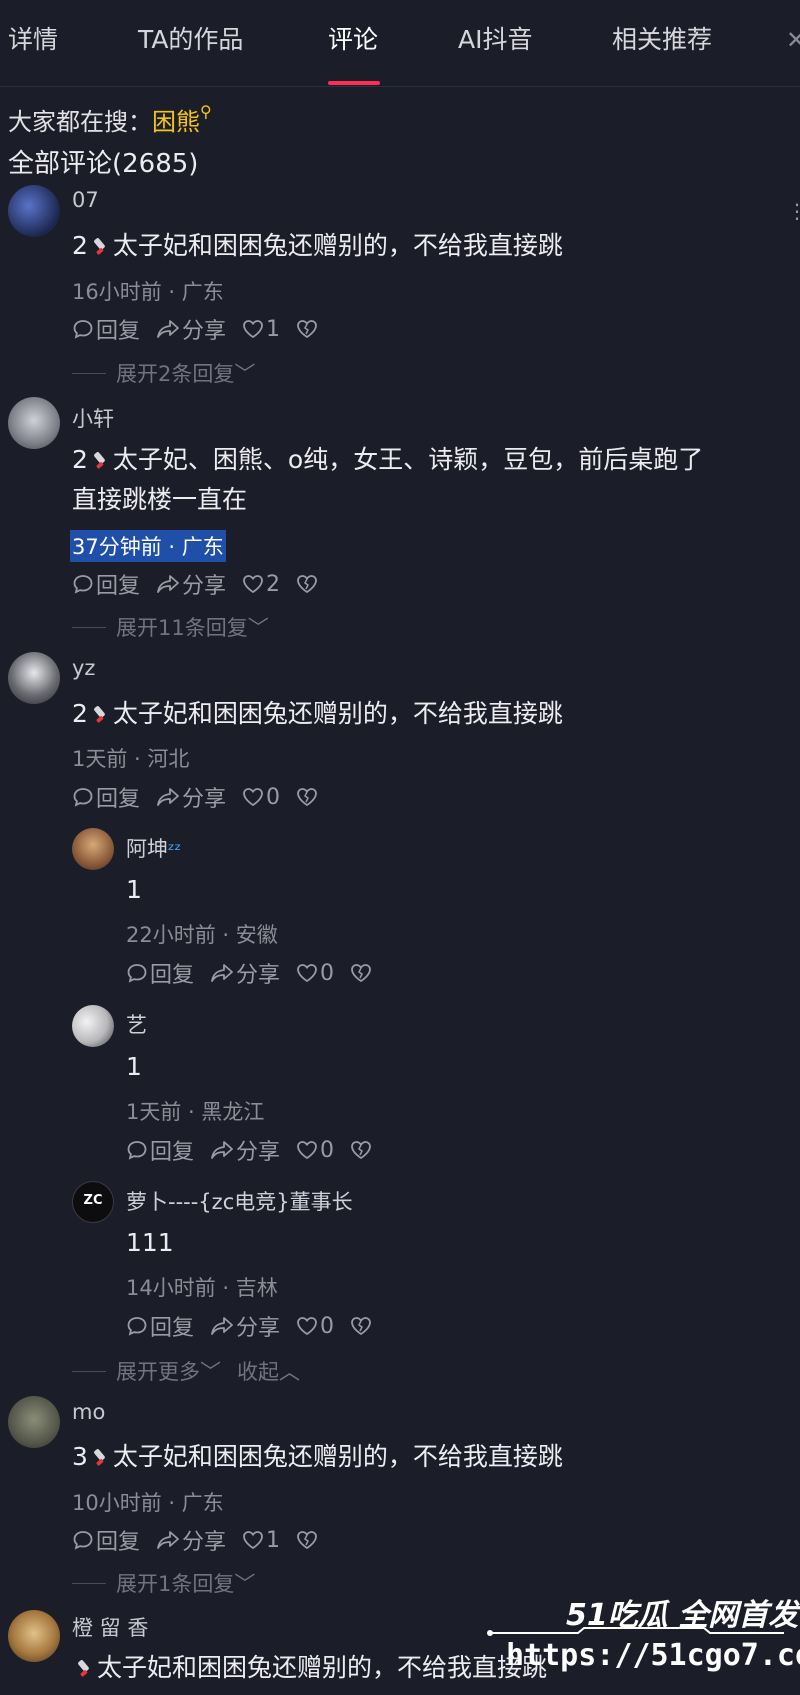 This screenshot has height=1695, width=800. What do you see at coordinates (202, 1288) in the screenshot?
I see `reply-meta: 14小时前 · 吉林` at bounding box center [202, 1288].